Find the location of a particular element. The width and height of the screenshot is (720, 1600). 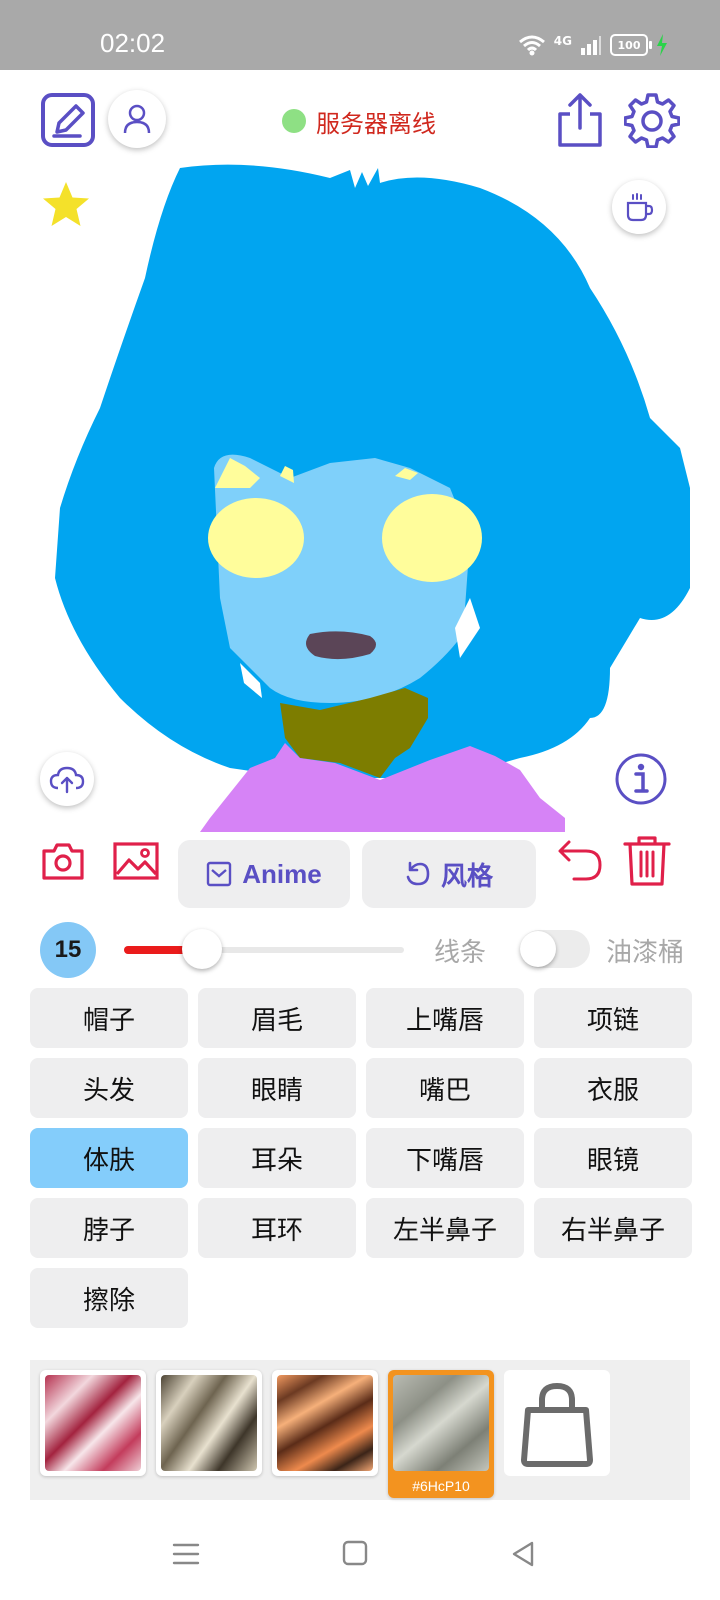

profile-button is located at coordinates (137, 119).